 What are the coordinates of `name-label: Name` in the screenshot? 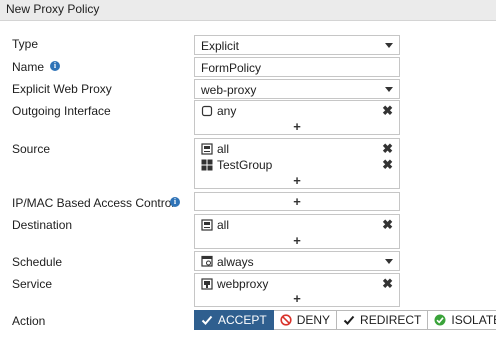 It's located at (28, 67).